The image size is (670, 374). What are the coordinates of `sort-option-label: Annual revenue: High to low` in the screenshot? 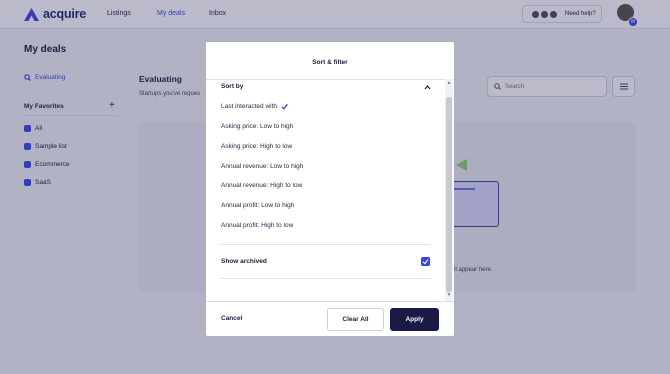 It's located at (262, 185).